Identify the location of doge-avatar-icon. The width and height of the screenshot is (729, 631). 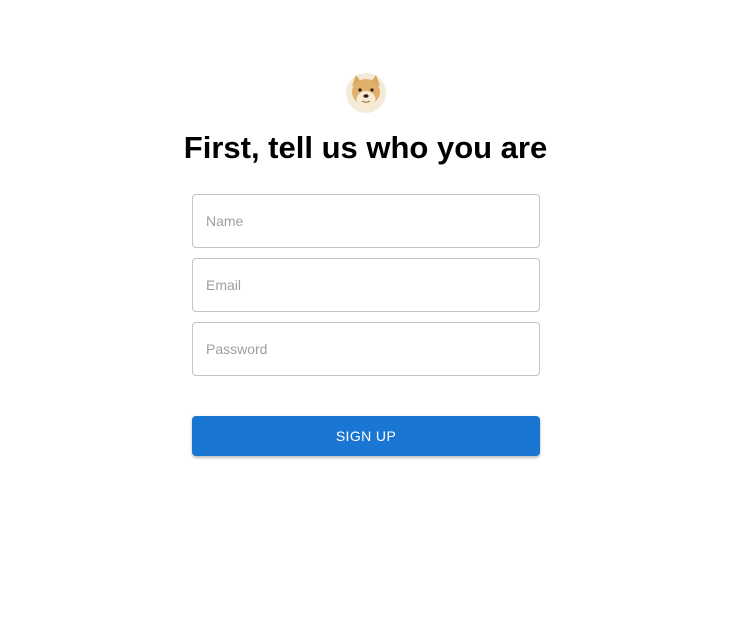
(366, 93).